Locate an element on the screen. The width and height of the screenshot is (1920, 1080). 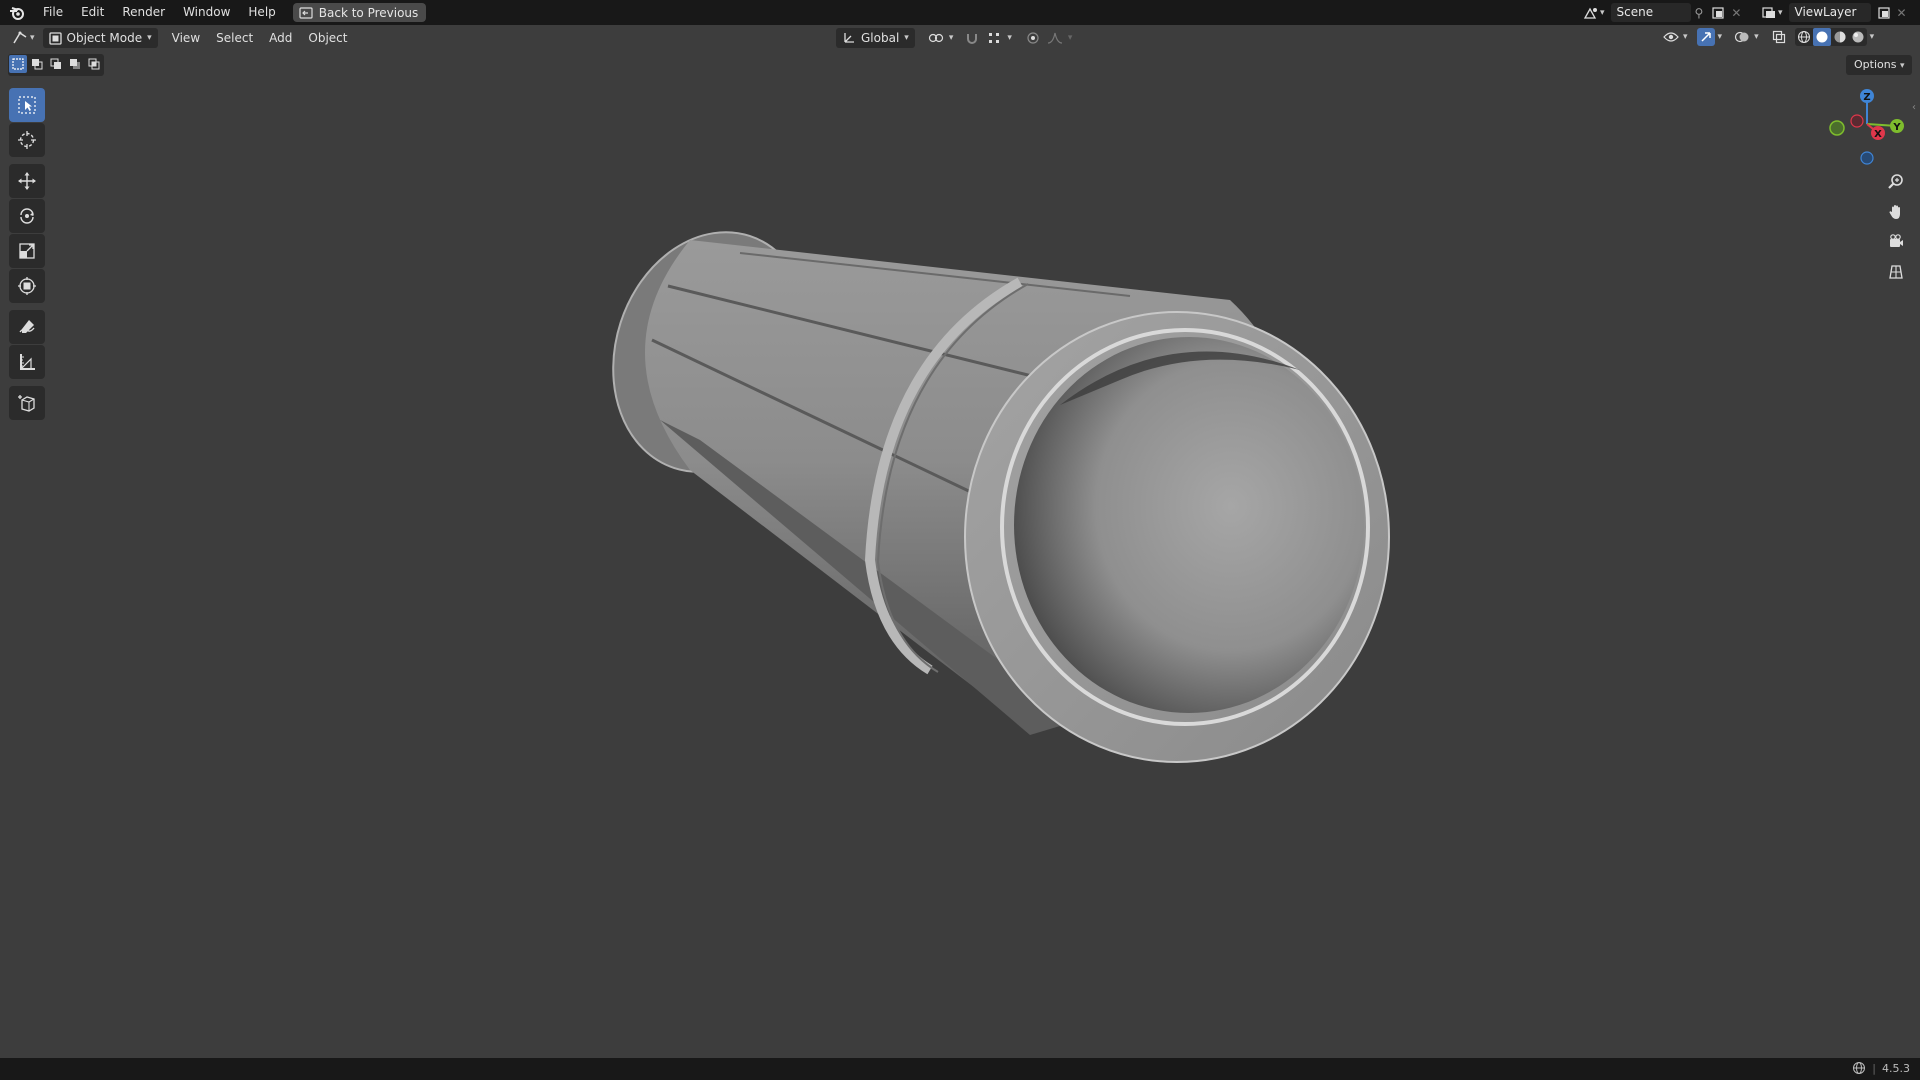
menu-help: Help is located at coordinates (261, 12).